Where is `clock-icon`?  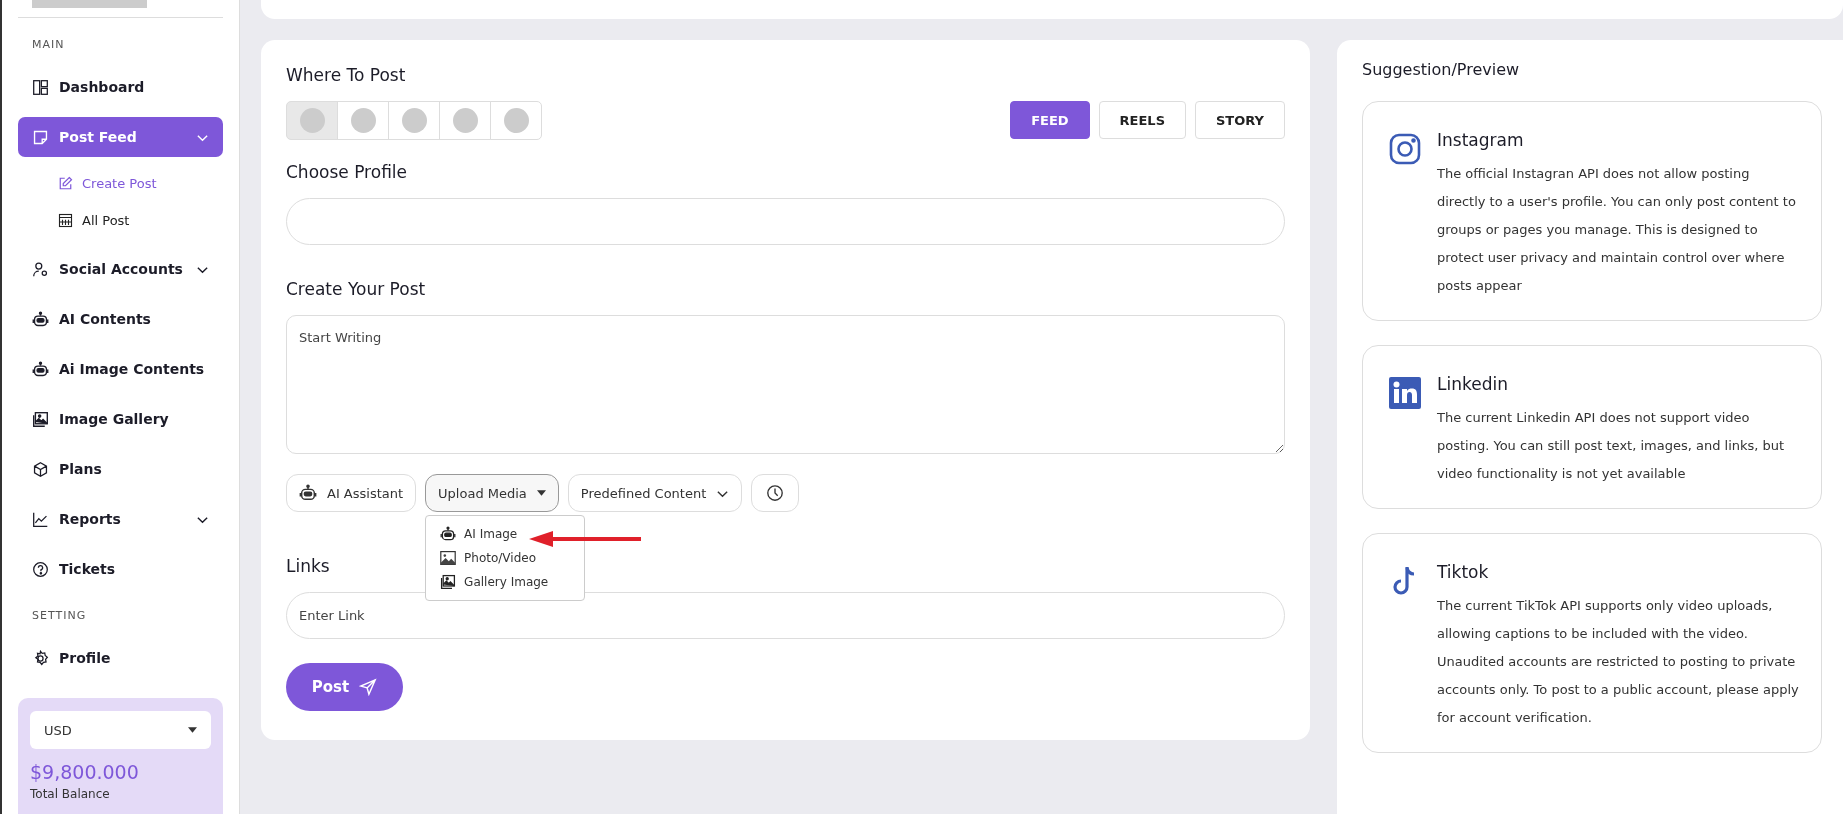
clock-icon is located at coordinates (775, 493).